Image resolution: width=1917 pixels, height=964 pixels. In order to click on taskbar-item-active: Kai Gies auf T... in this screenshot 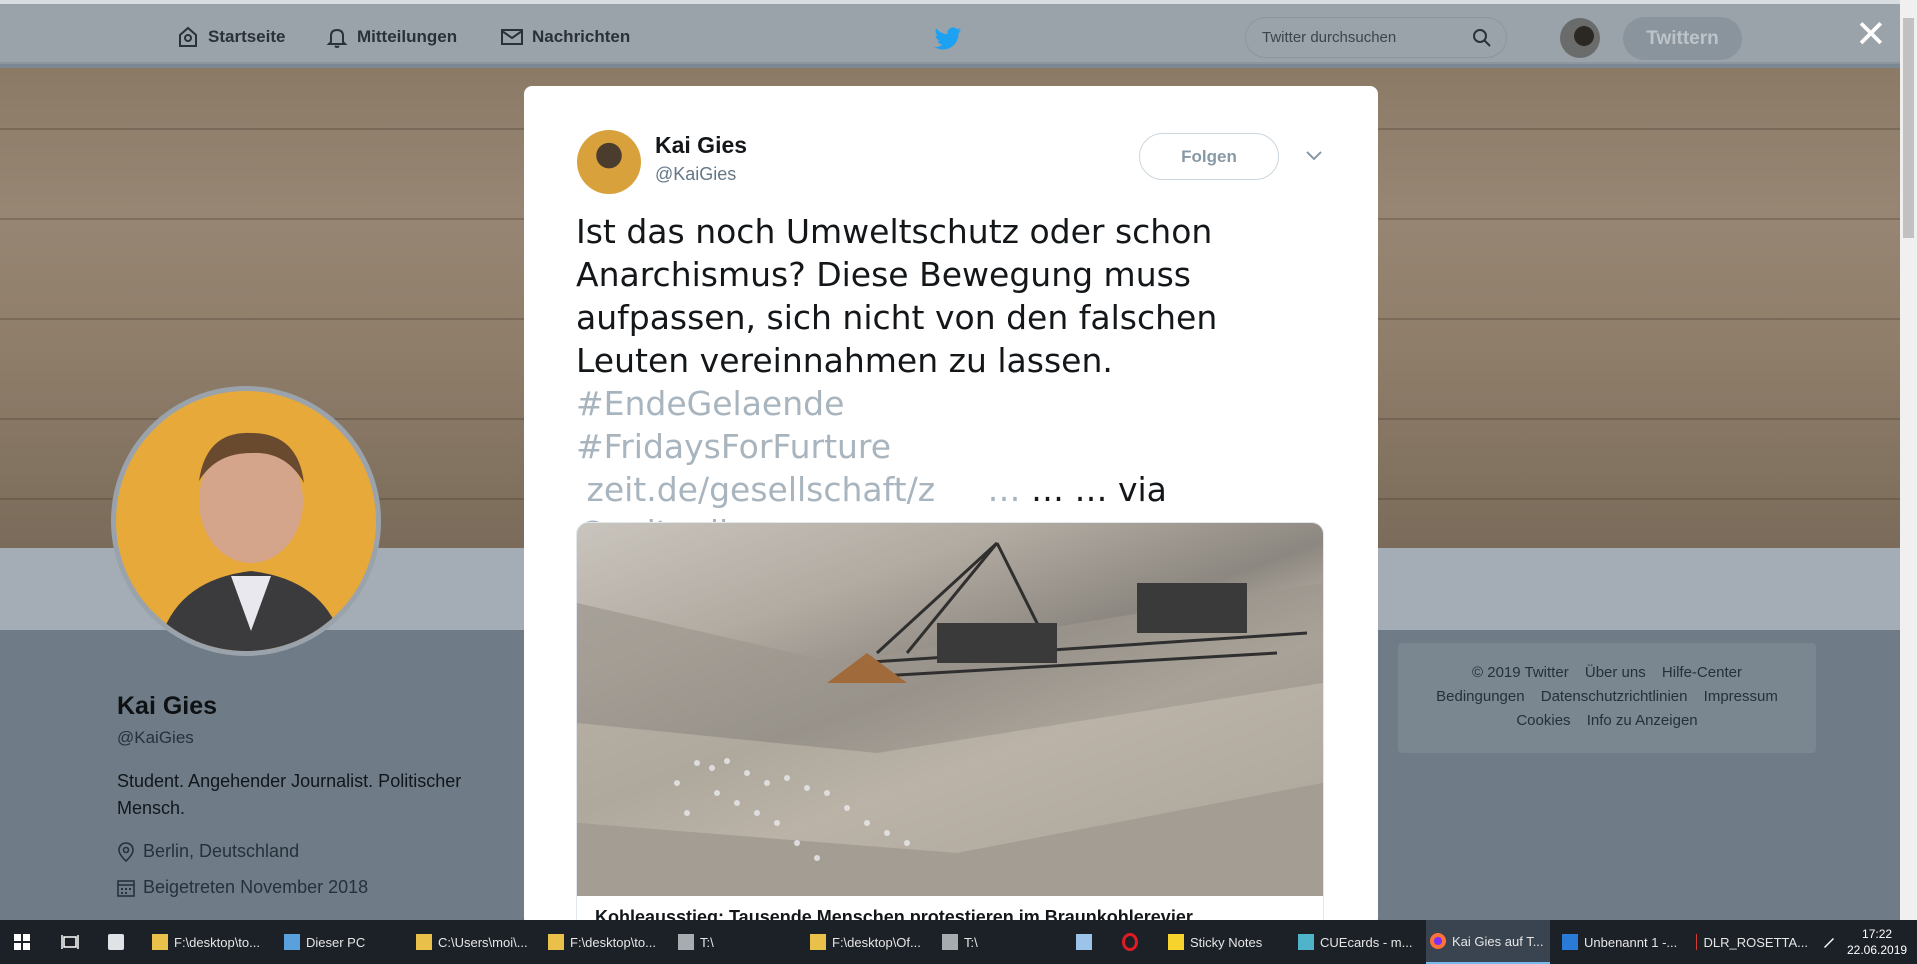, I will do `click(1488, 942)`.